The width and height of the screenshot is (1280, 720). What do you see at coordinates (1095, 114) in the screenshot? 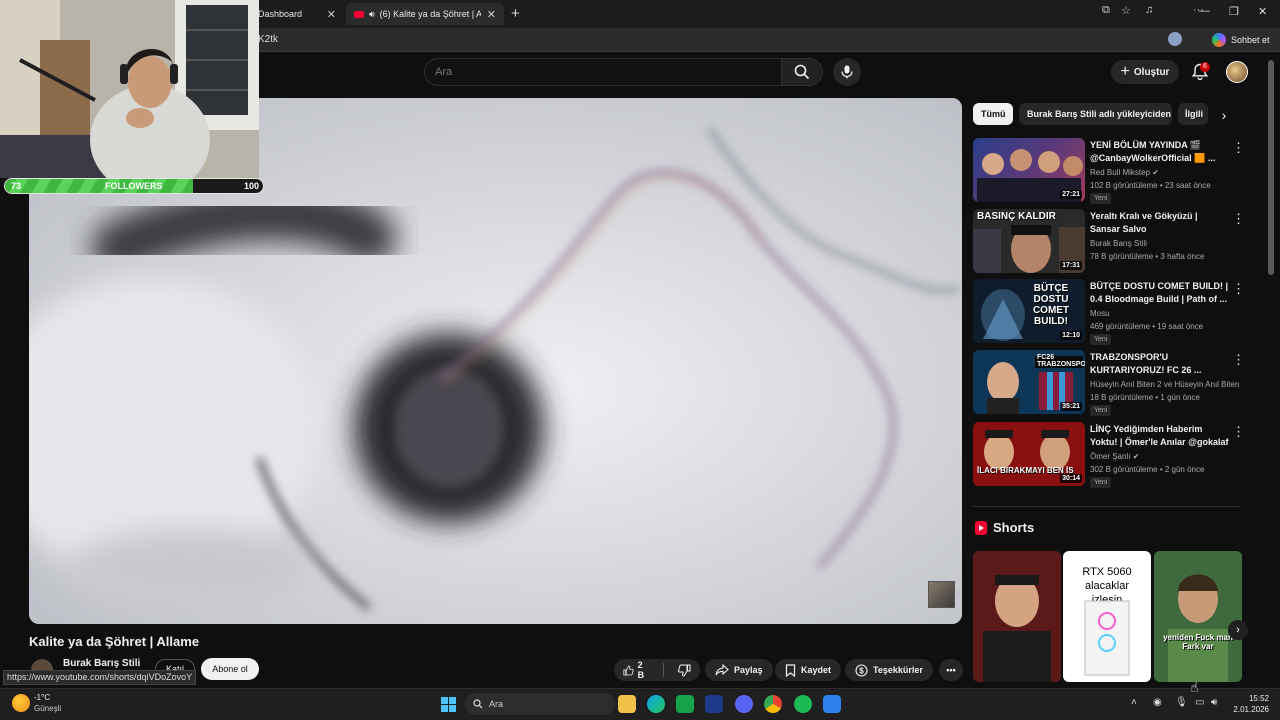
I see `chip-from-uploader: Burak Barış Stili adlı yükleyiciden` at bounding box center [1095, 114].